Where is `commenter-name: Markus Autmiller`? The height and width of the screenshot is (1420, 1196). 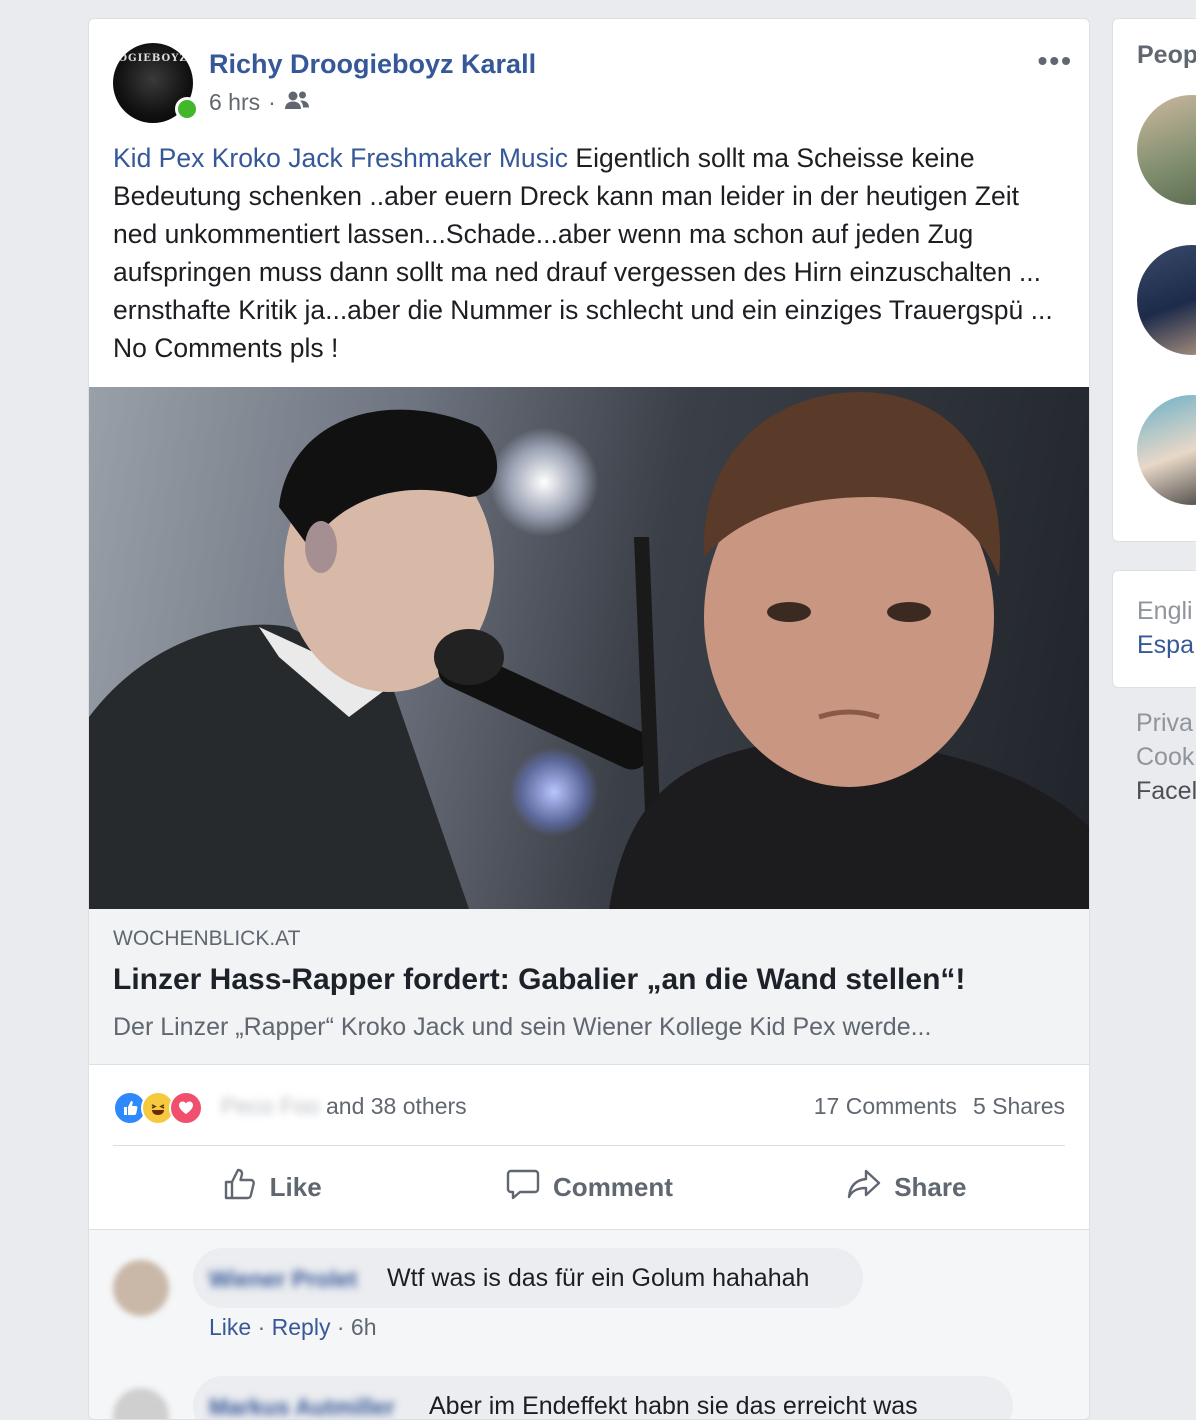
commenter-name: Markus Autmiller is located at coordinates (302, 1406).